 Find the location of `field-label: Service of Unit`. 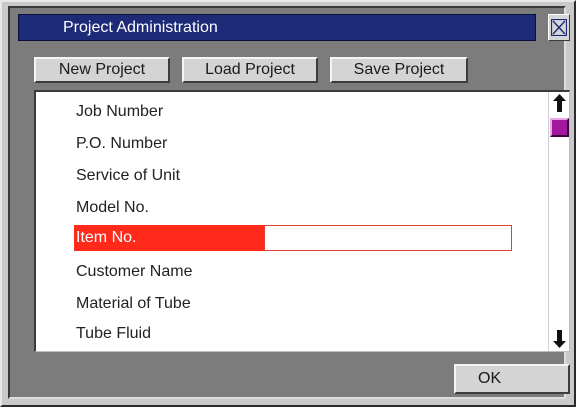

field-label: Service of Unit is located at coordinates (128, 175).